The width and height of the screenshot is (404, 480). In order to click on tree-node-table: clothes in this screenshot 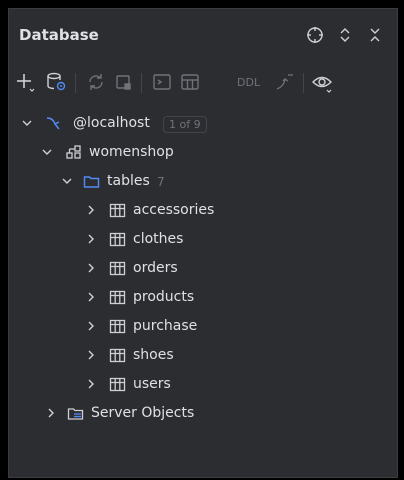, I will do `click(203, 239)`.